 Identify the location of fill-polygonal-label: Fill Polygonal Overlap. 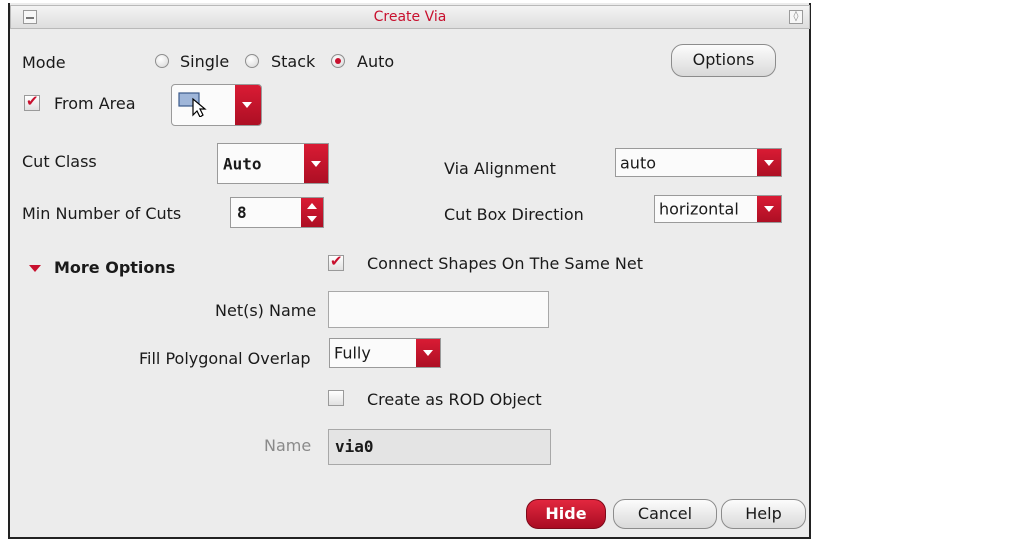
(225, 358).